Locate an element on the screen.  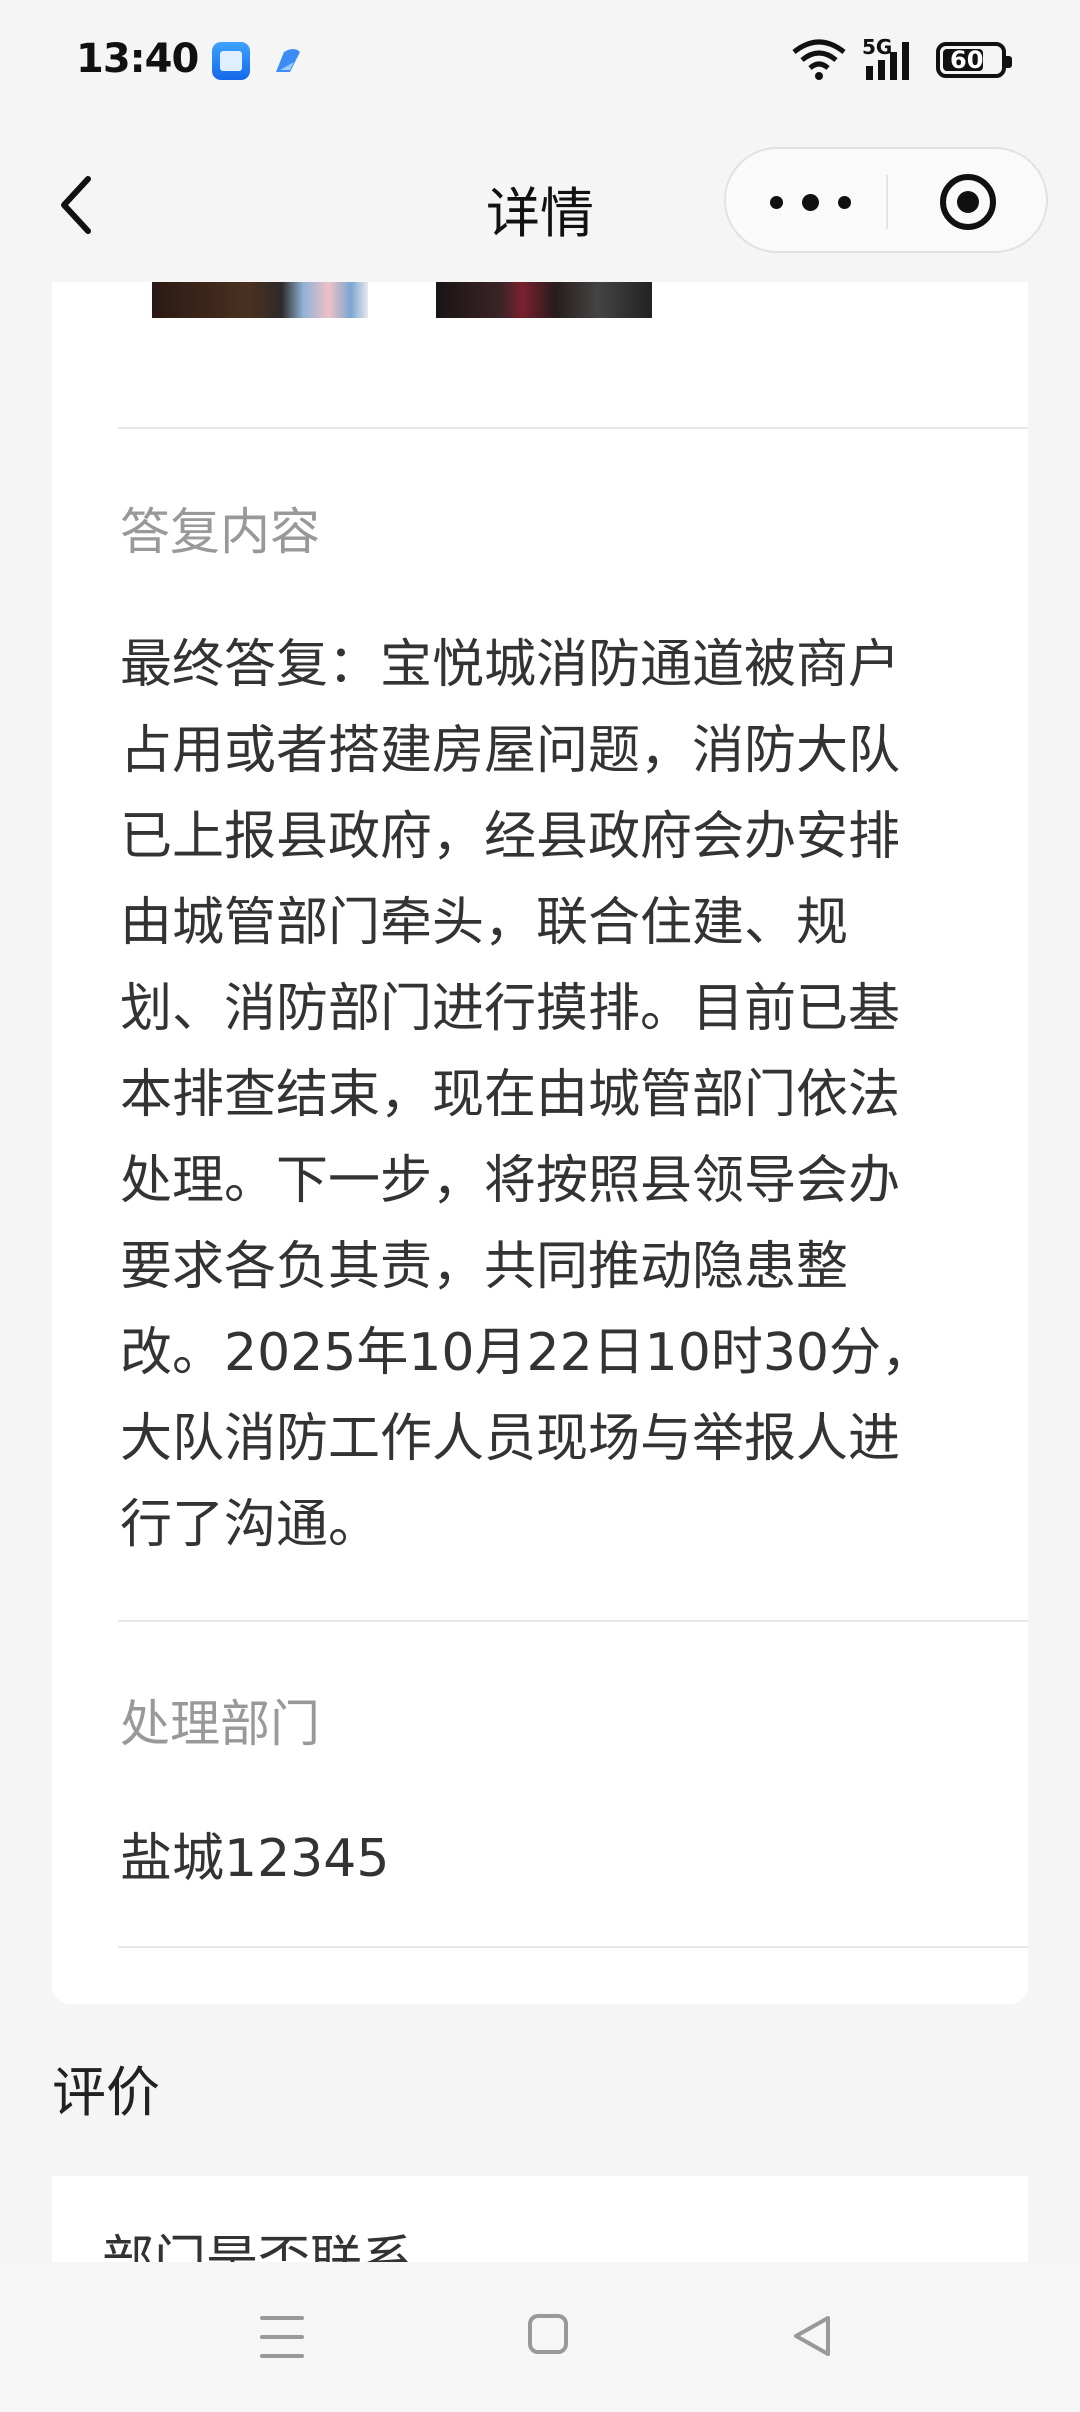
miniprogram-capsule is located at coordinates (886, 200).